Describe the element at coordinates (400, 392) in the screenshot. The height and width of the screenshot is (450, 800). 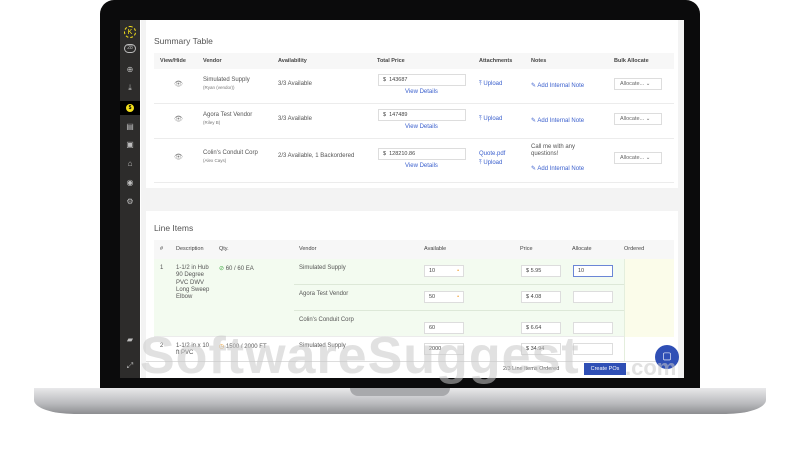
I see `laptop-notch` at that location.